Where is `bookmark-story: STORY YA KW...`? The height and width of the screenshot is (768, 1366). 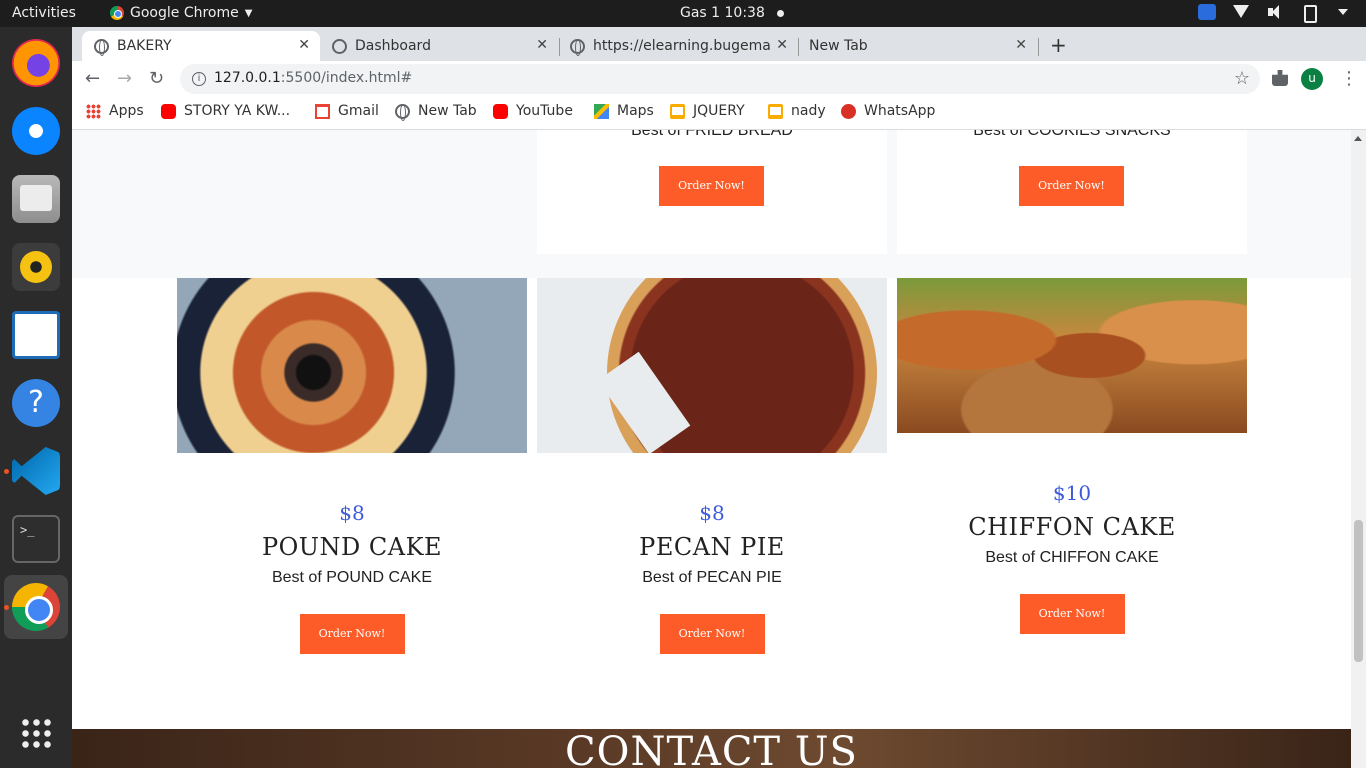
bookmark-story: STORY YA KW... is located at coordinates (225, 111).